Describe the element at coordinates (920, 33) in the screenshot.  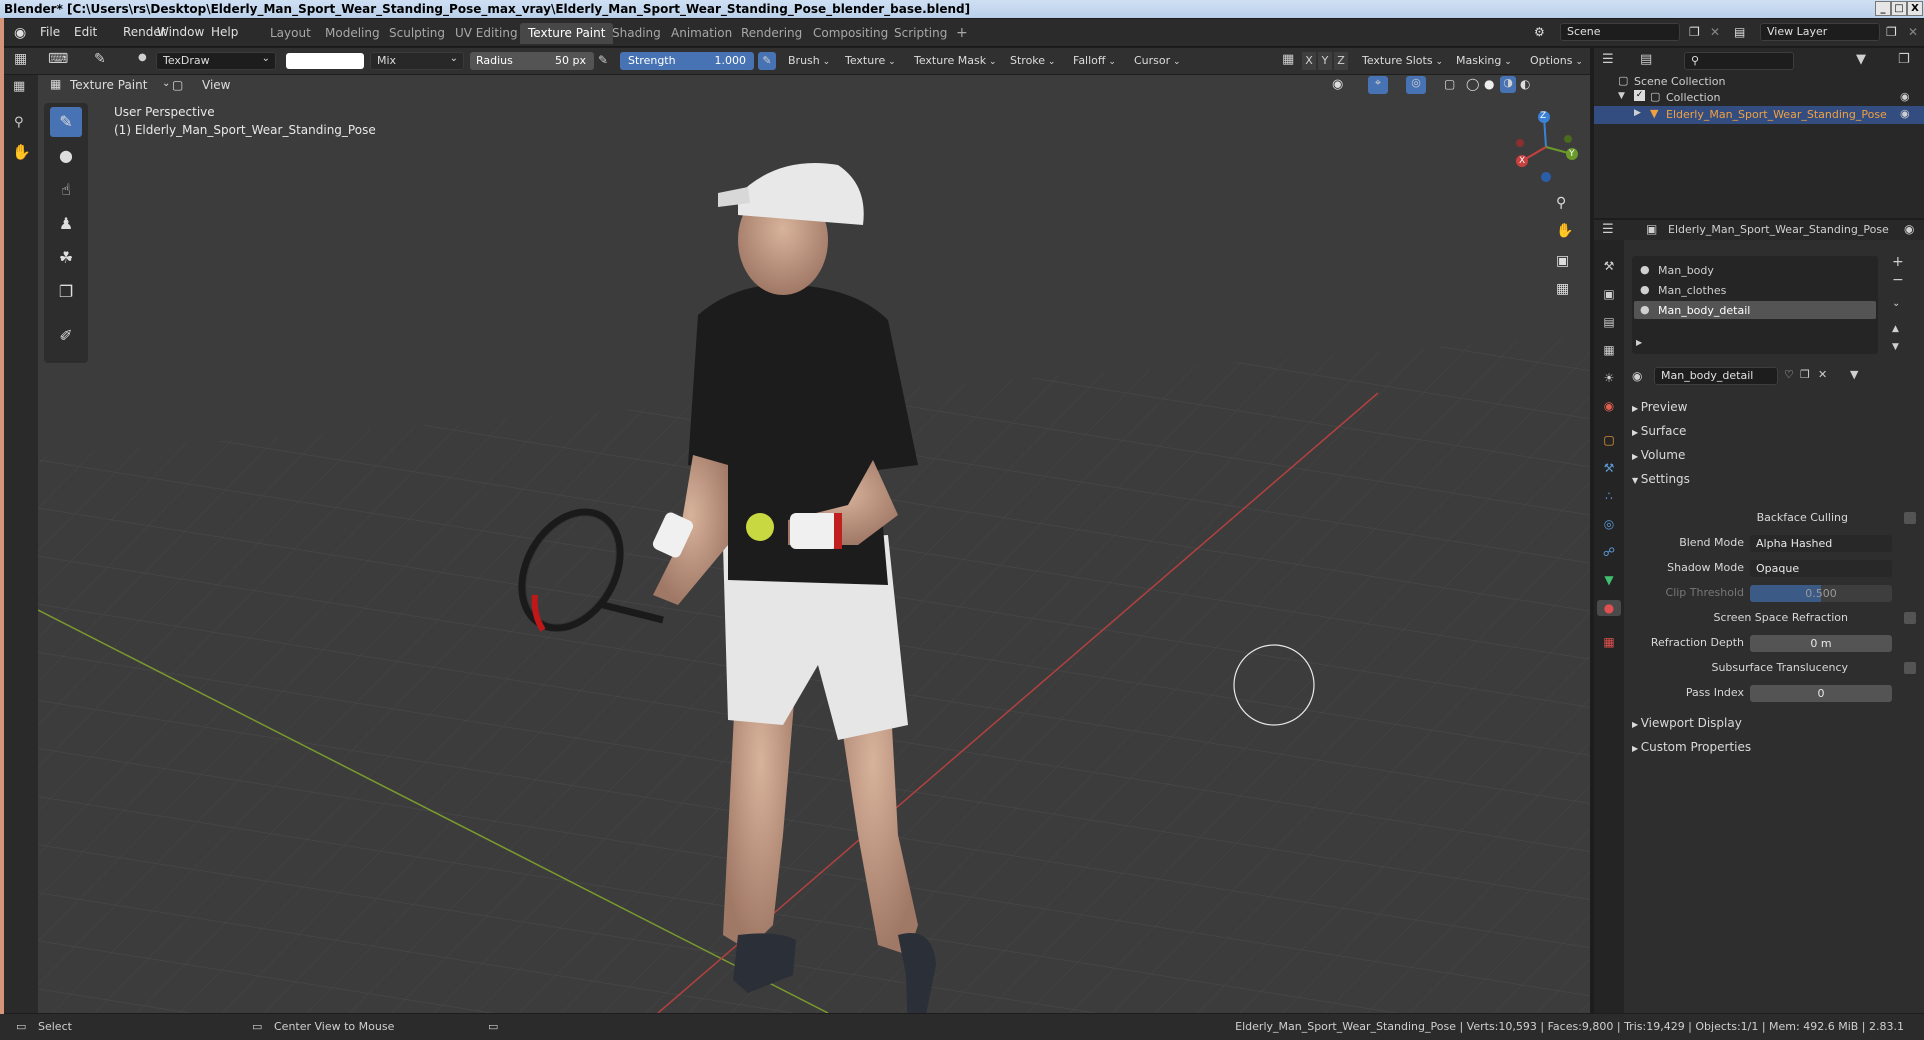
I see `tab-scripting: Scripting` at that location.